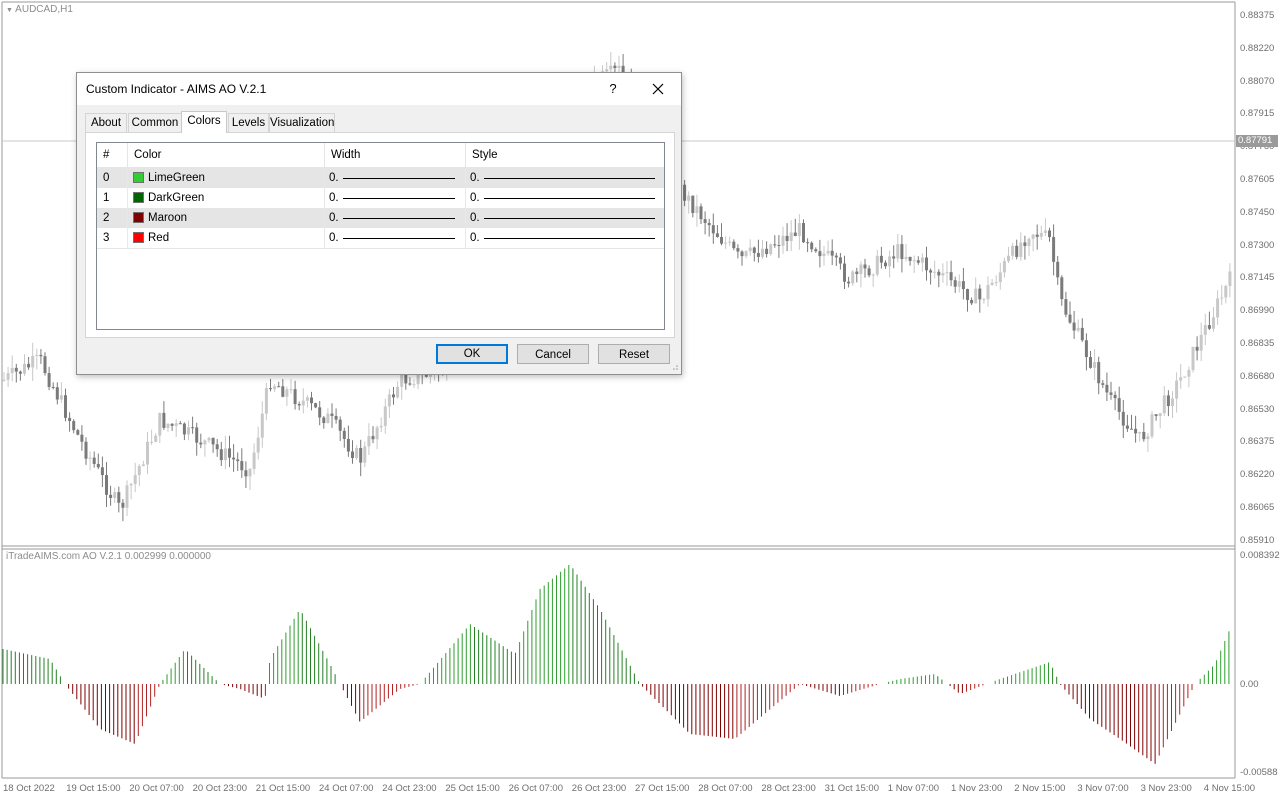 This screenshot has height=800, width=1280. Describe the element at coordinates (1249, 684) in the screenshot. I see `indicator-axis-label: 0.00` at that location.